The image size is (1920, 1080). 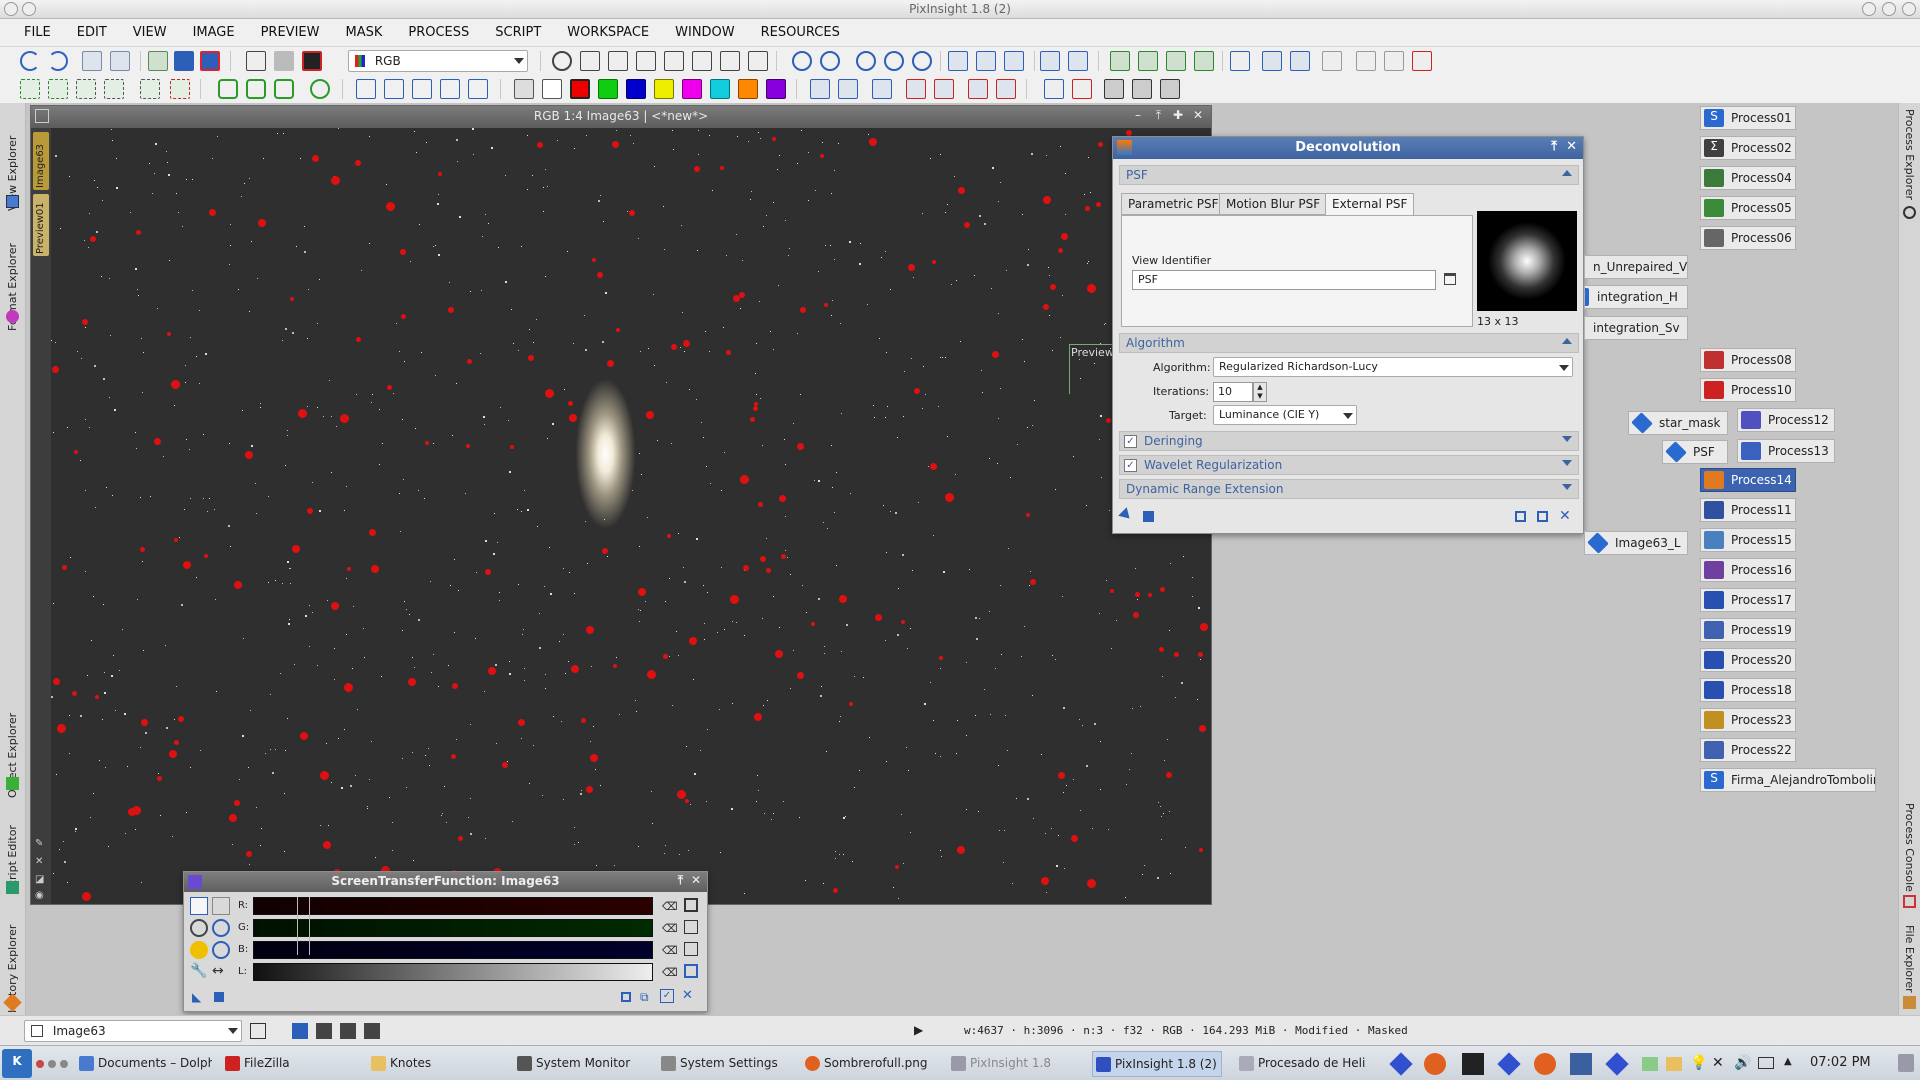 What do you see at coordinates (348, 1031) in the screenshot?
I see `display-3-icon` at bounding box center [348, 1031].